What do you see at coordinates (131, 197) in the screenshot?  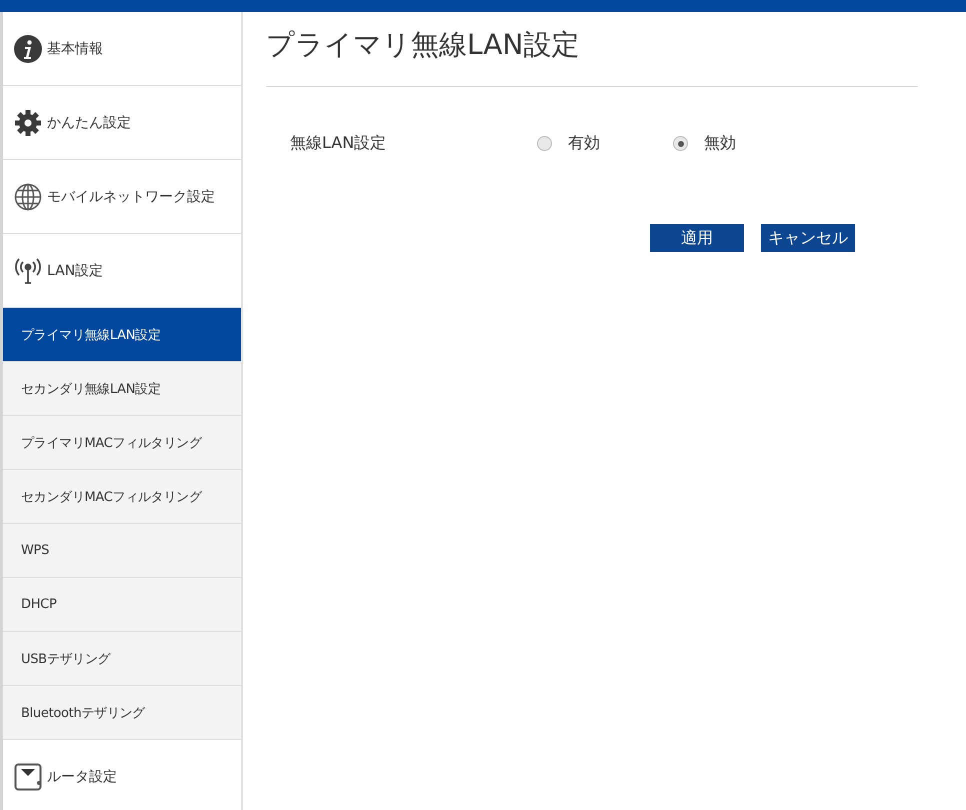 I see `sidebar-item-label: モバイルネットワーク設定` at bounding box center [131, 197].